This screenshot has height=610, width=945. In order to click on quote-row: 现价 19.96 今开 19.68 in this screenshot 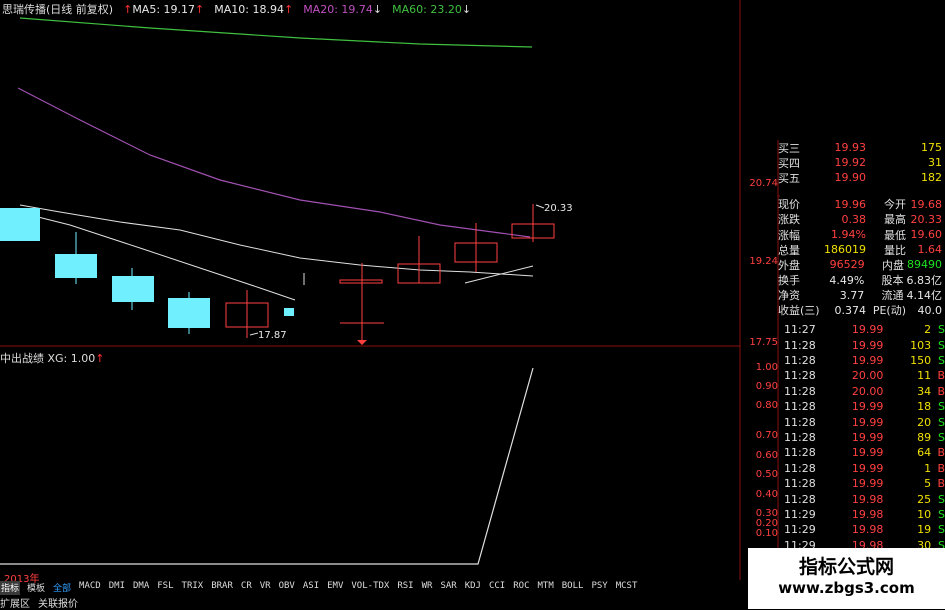, I will do `click(860, 204)`.